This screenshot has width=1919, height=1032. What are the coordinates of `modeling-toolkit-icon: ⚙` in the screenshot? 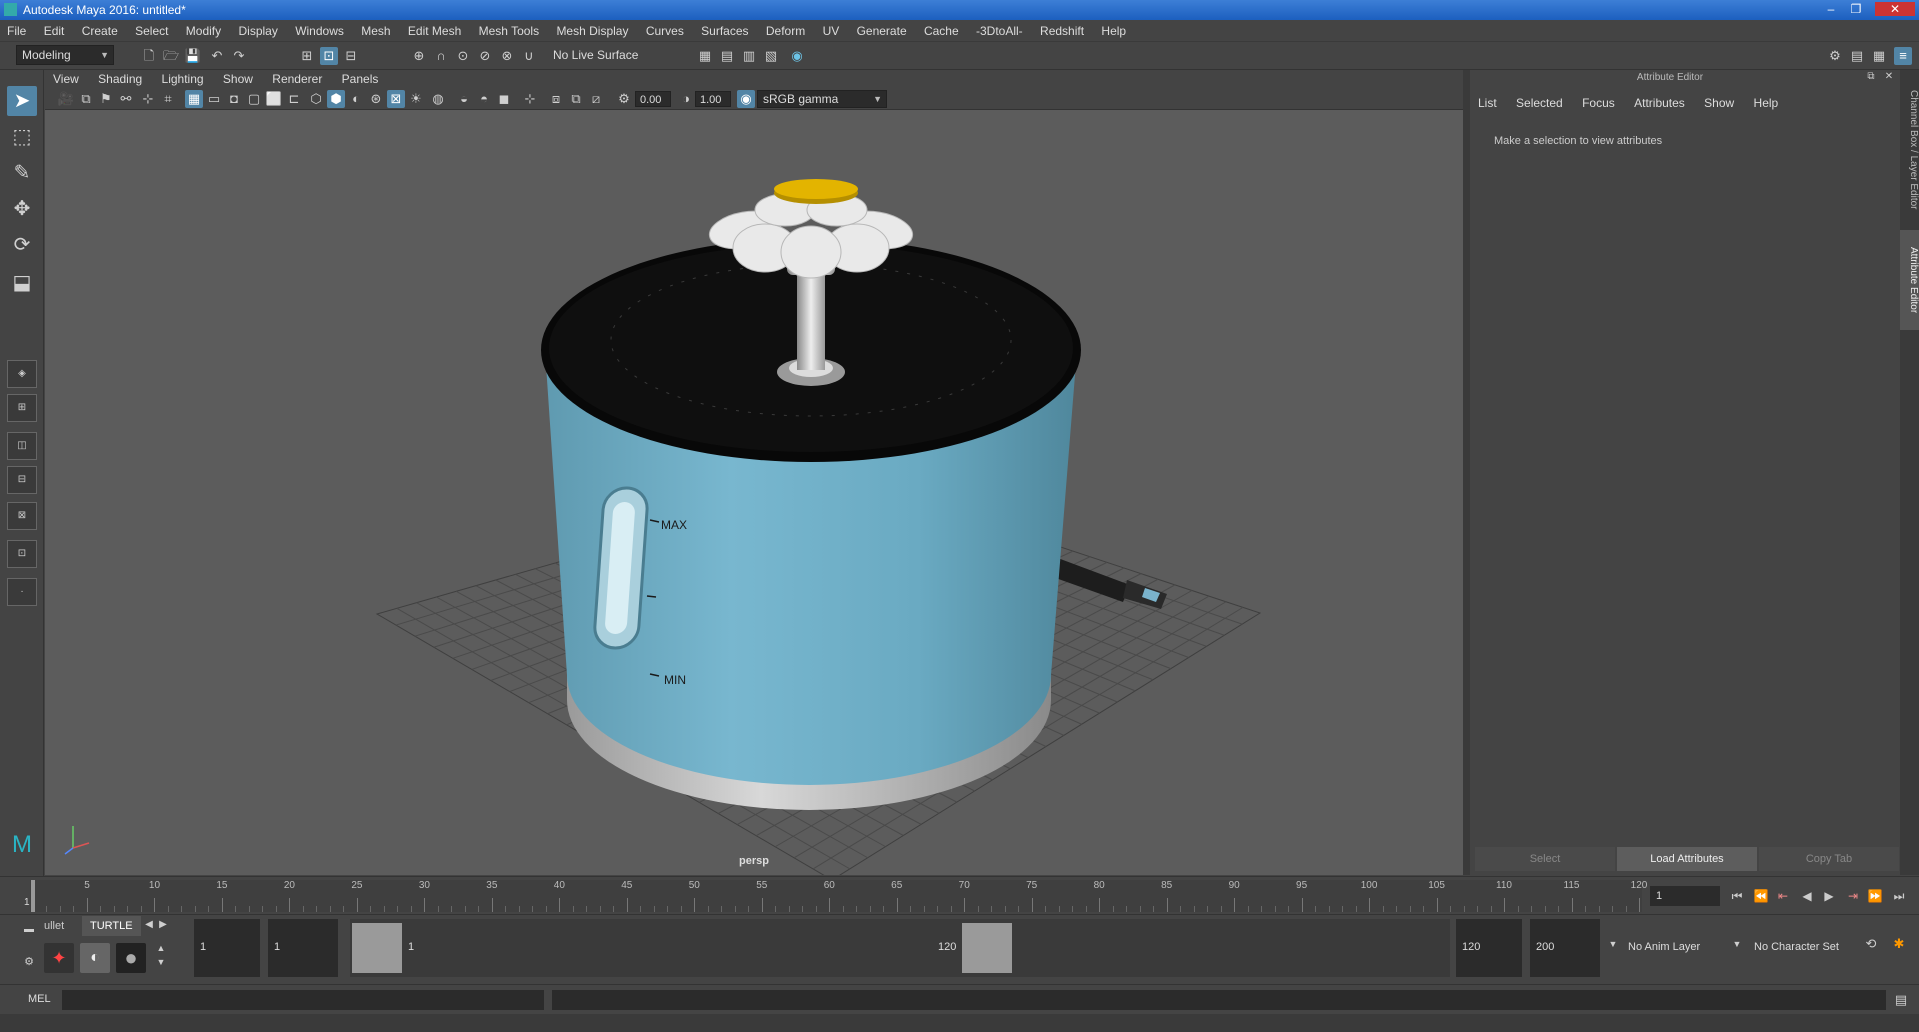 It's located at (1835, 56).